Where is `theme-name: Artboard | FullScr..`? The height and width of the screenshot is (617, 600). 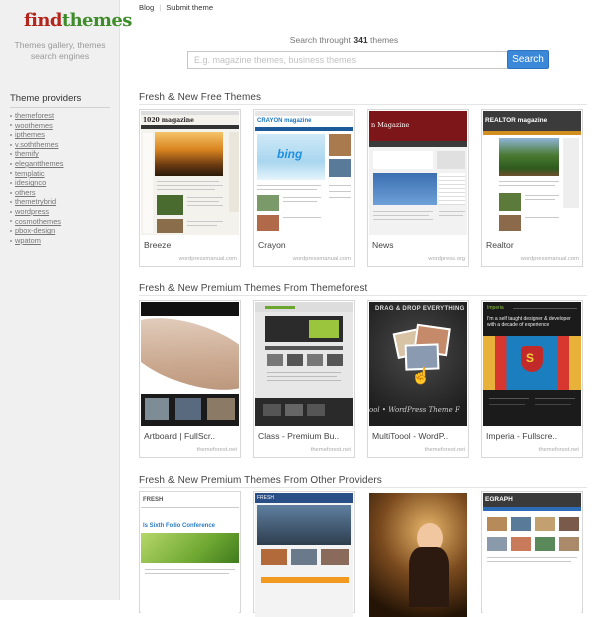
theme-name: Artboard | FullScr.. is located at coordinates (179, 436).